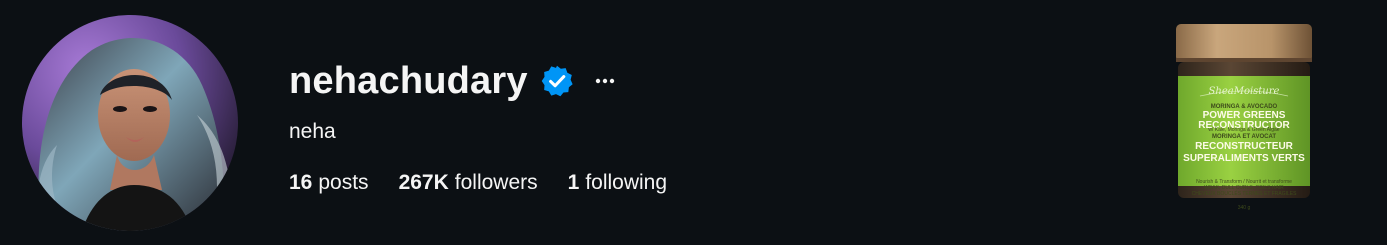  Describe the element at coordinates (557, 81) in the screenshot. I see `verified-badge-icon` at that location.